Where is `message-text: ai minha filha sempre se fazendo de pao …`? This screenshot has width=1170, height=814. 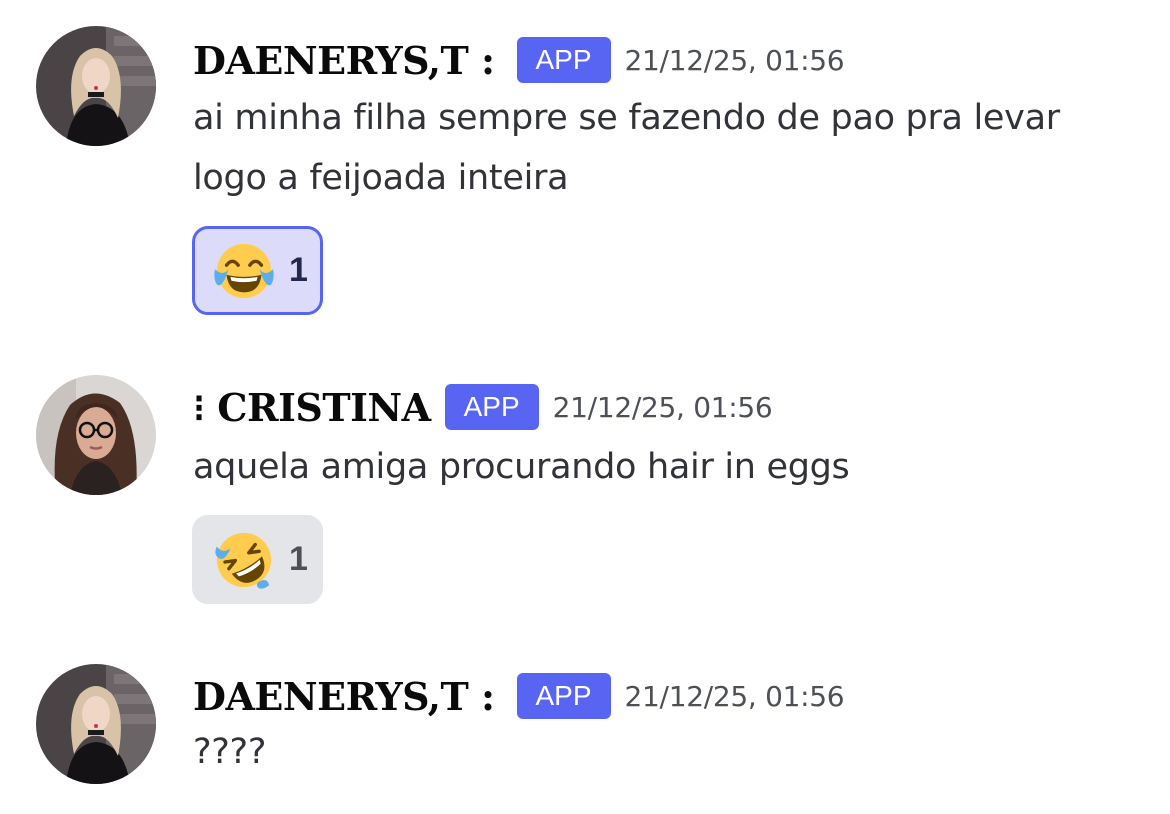
message-text: ai minha filha sempre se fazendo de pao … is located at coordinates (626, 148).